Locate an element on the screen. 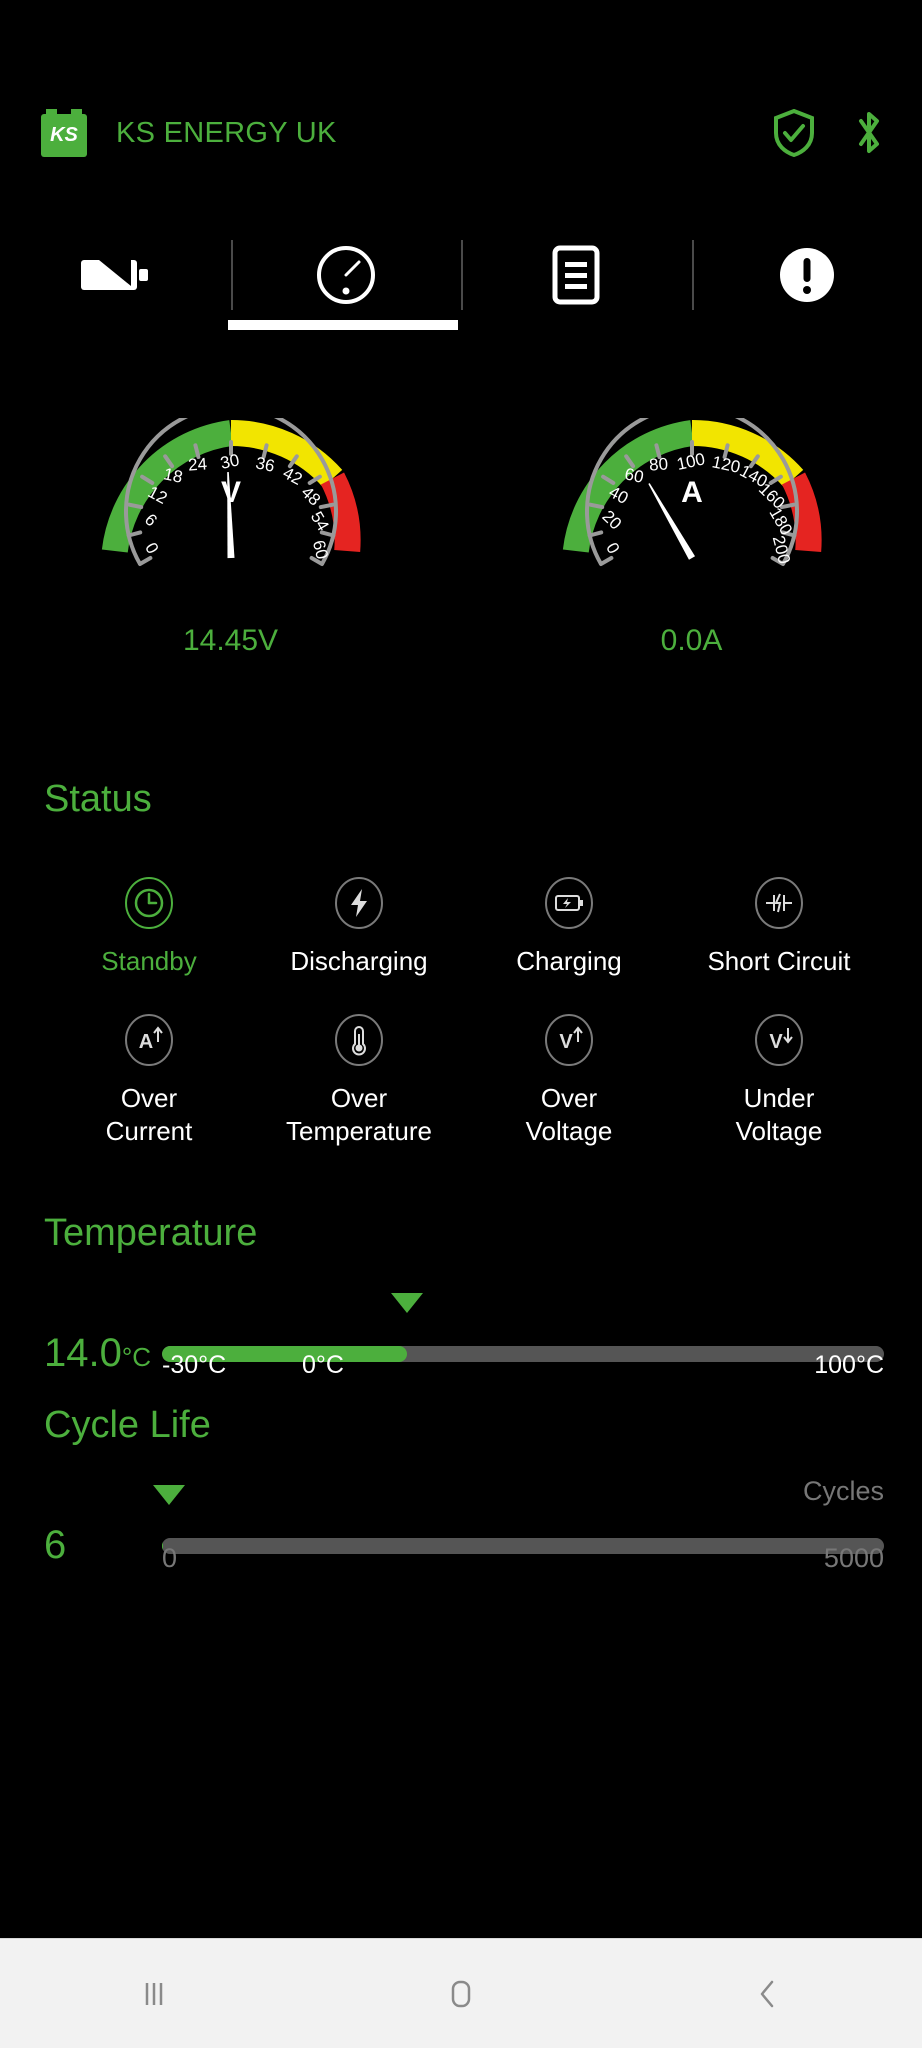 This screenshot has height=2048, width=922. temperature-readout: 14.0°C is located at coordinates (103, 1353).